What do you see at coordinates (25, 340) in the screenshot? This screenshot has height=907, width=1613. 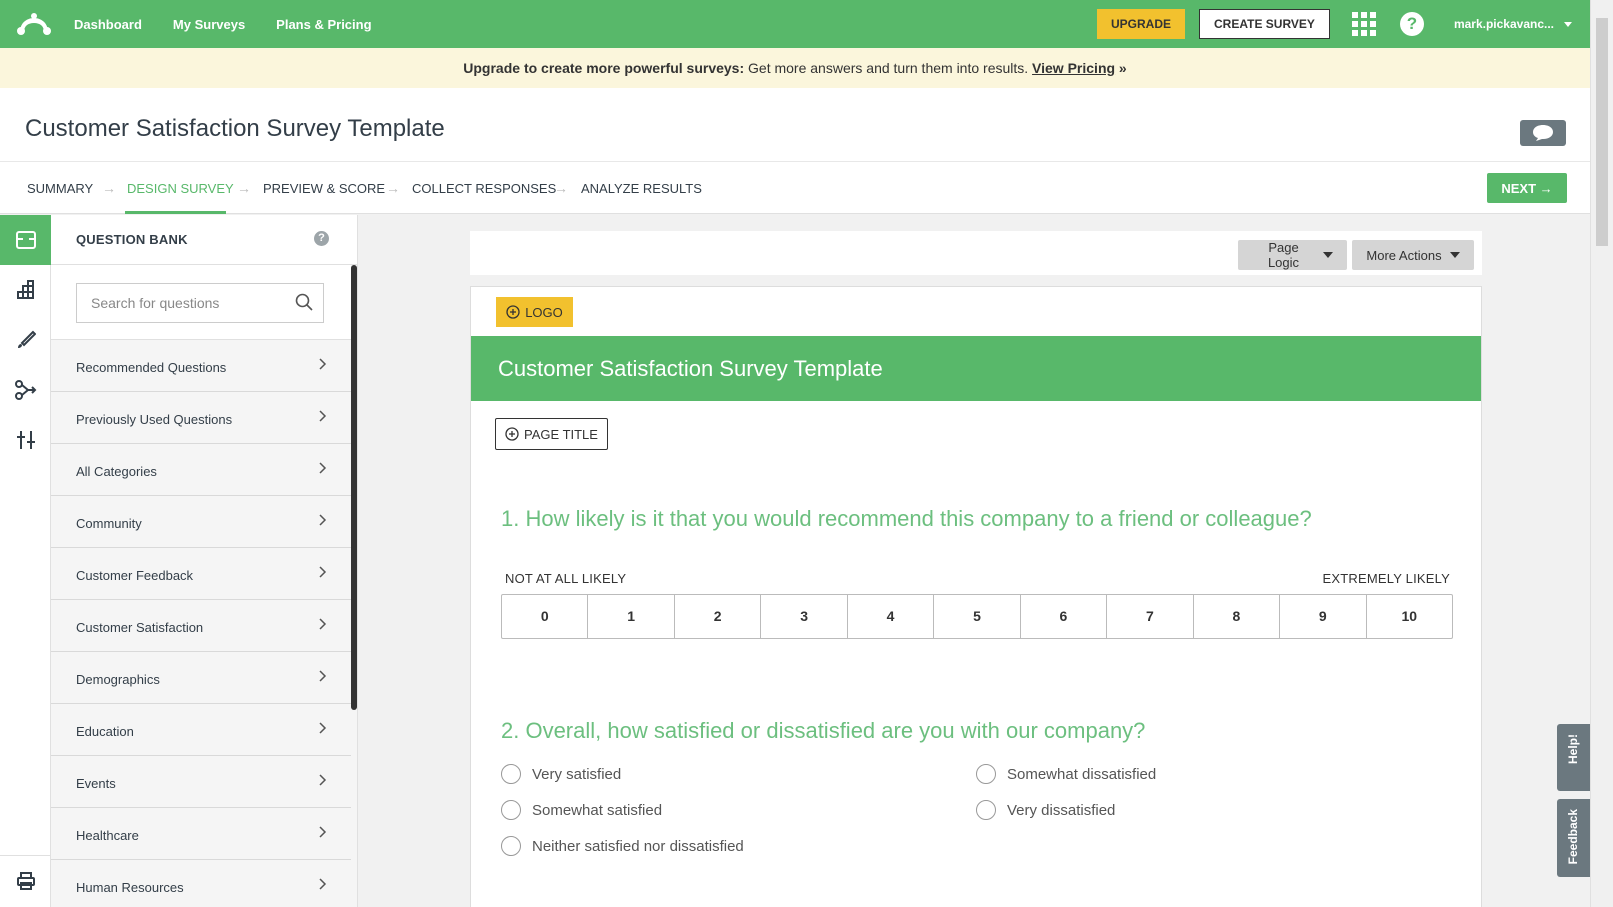 I see `style-tab` at bounding box center [25, 340].